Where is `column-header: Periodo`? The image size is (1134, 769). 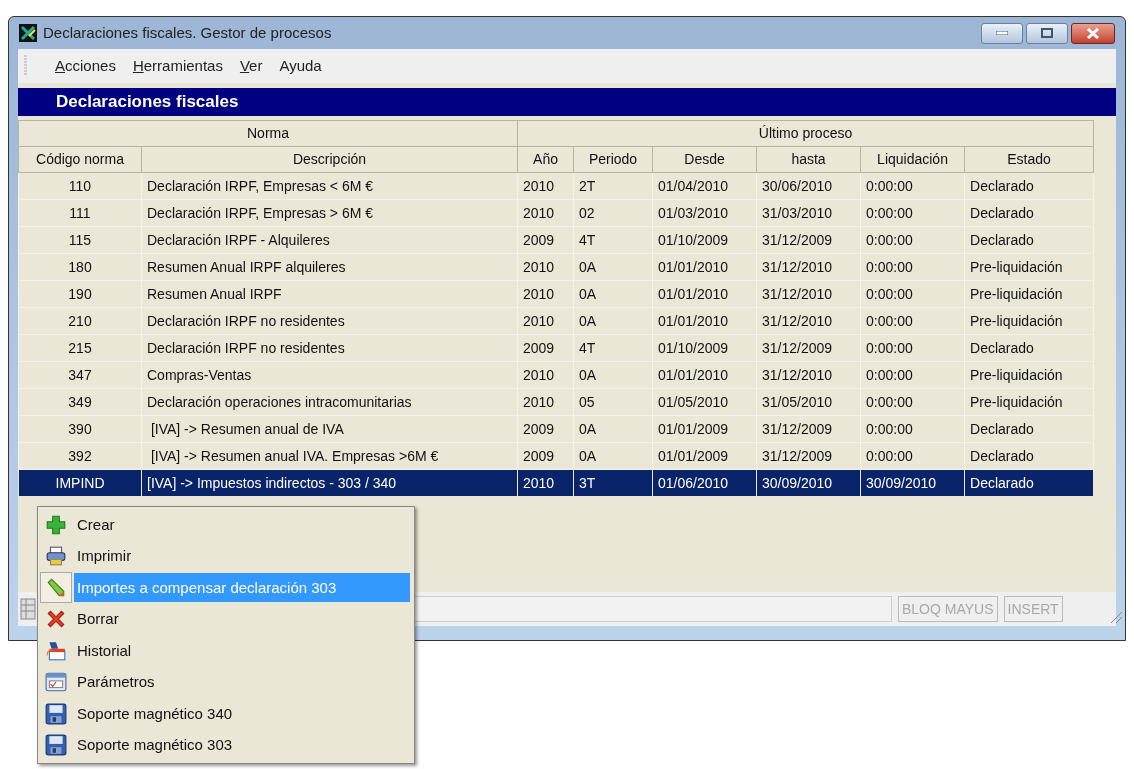 column-header: Periodo is located at coordinates (613, 159).